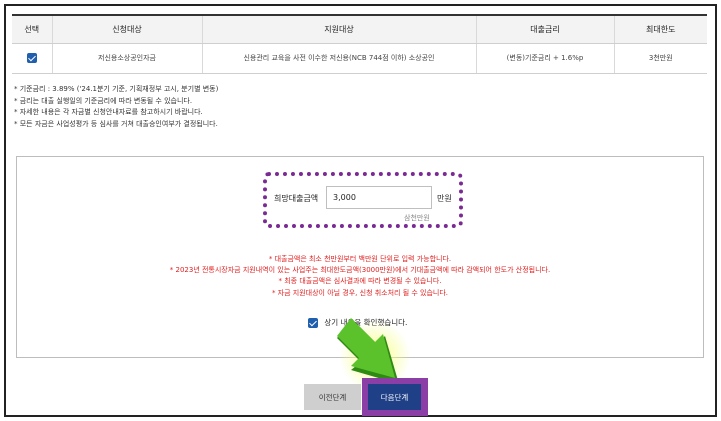 The width and height of the screenshot is (721, 421). I want to click on header-select: 선택, so click(32, 29).